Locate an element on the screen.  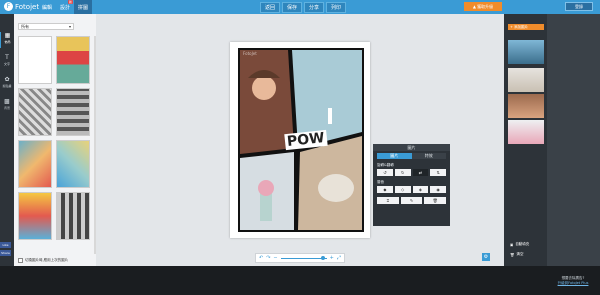
tab-edit: 編輯 is located at coordinates (47, 7).